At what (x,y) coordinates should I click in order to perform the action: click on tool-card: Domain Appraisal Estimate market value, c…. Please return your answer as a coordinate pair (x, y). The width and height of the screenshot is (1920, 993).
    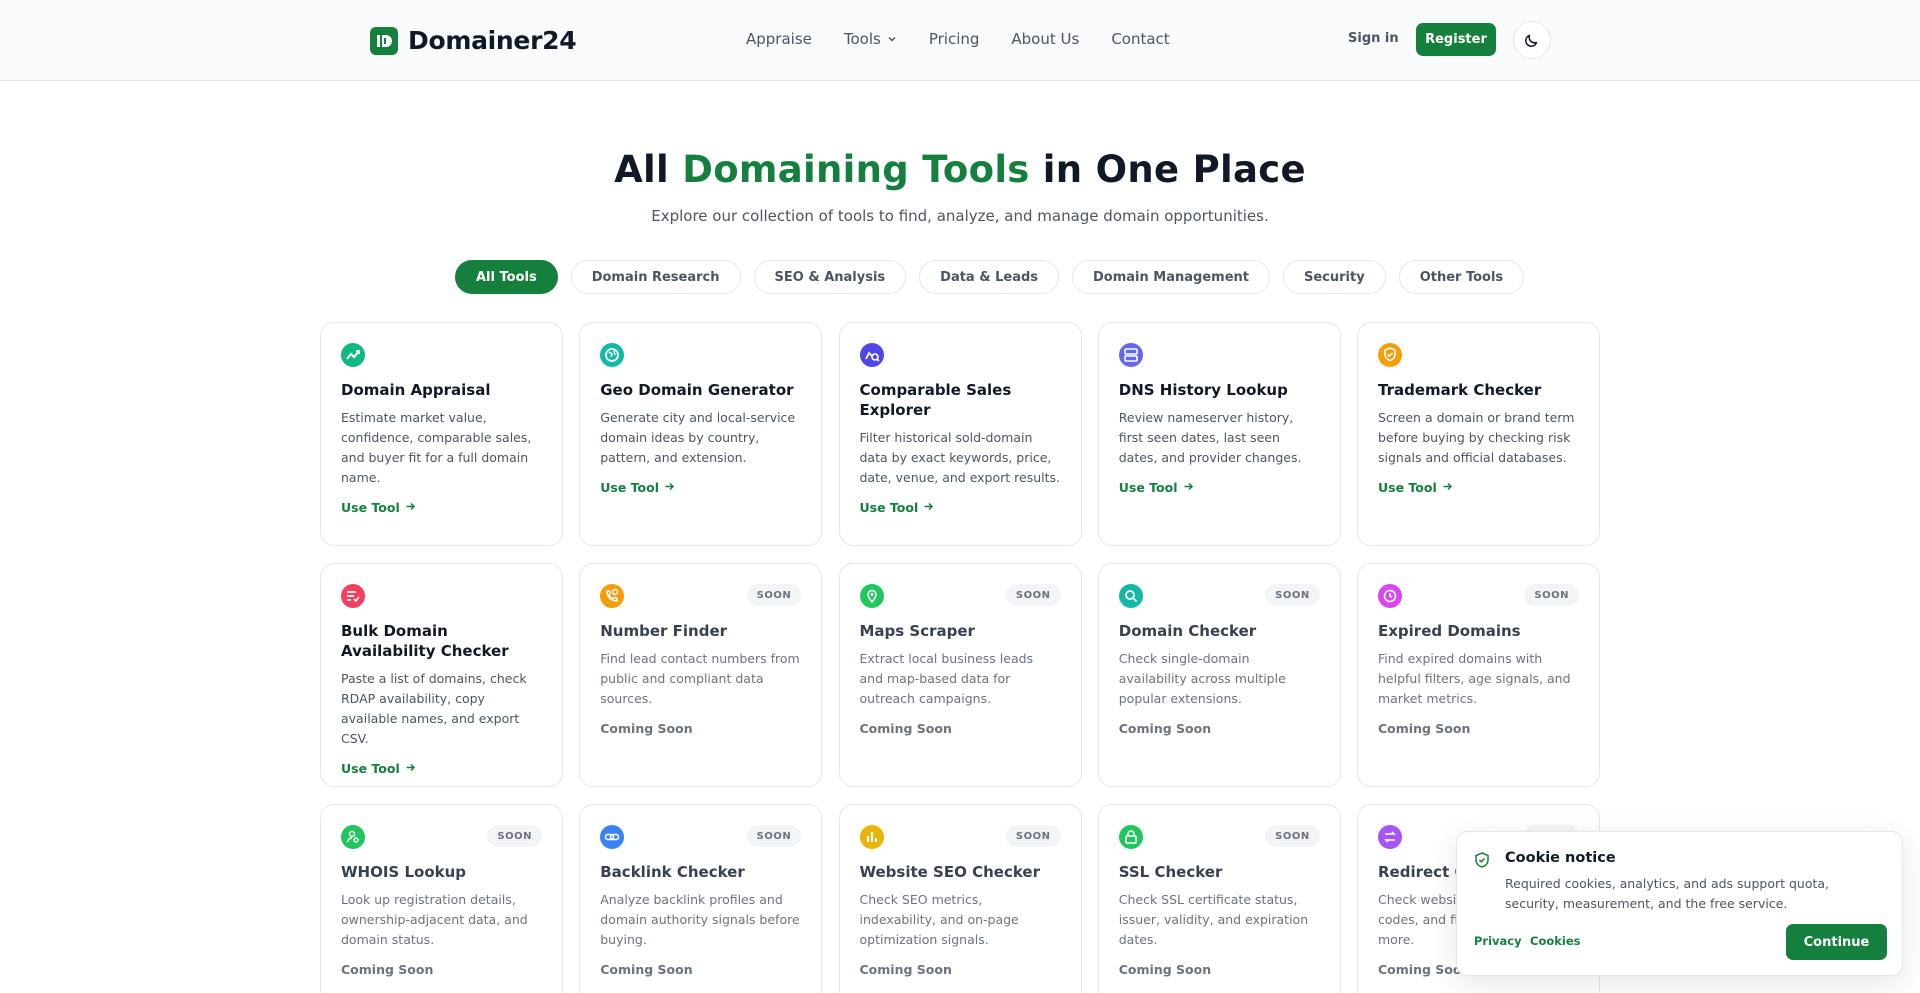
    Looking at the image, I should click on (441, 434).